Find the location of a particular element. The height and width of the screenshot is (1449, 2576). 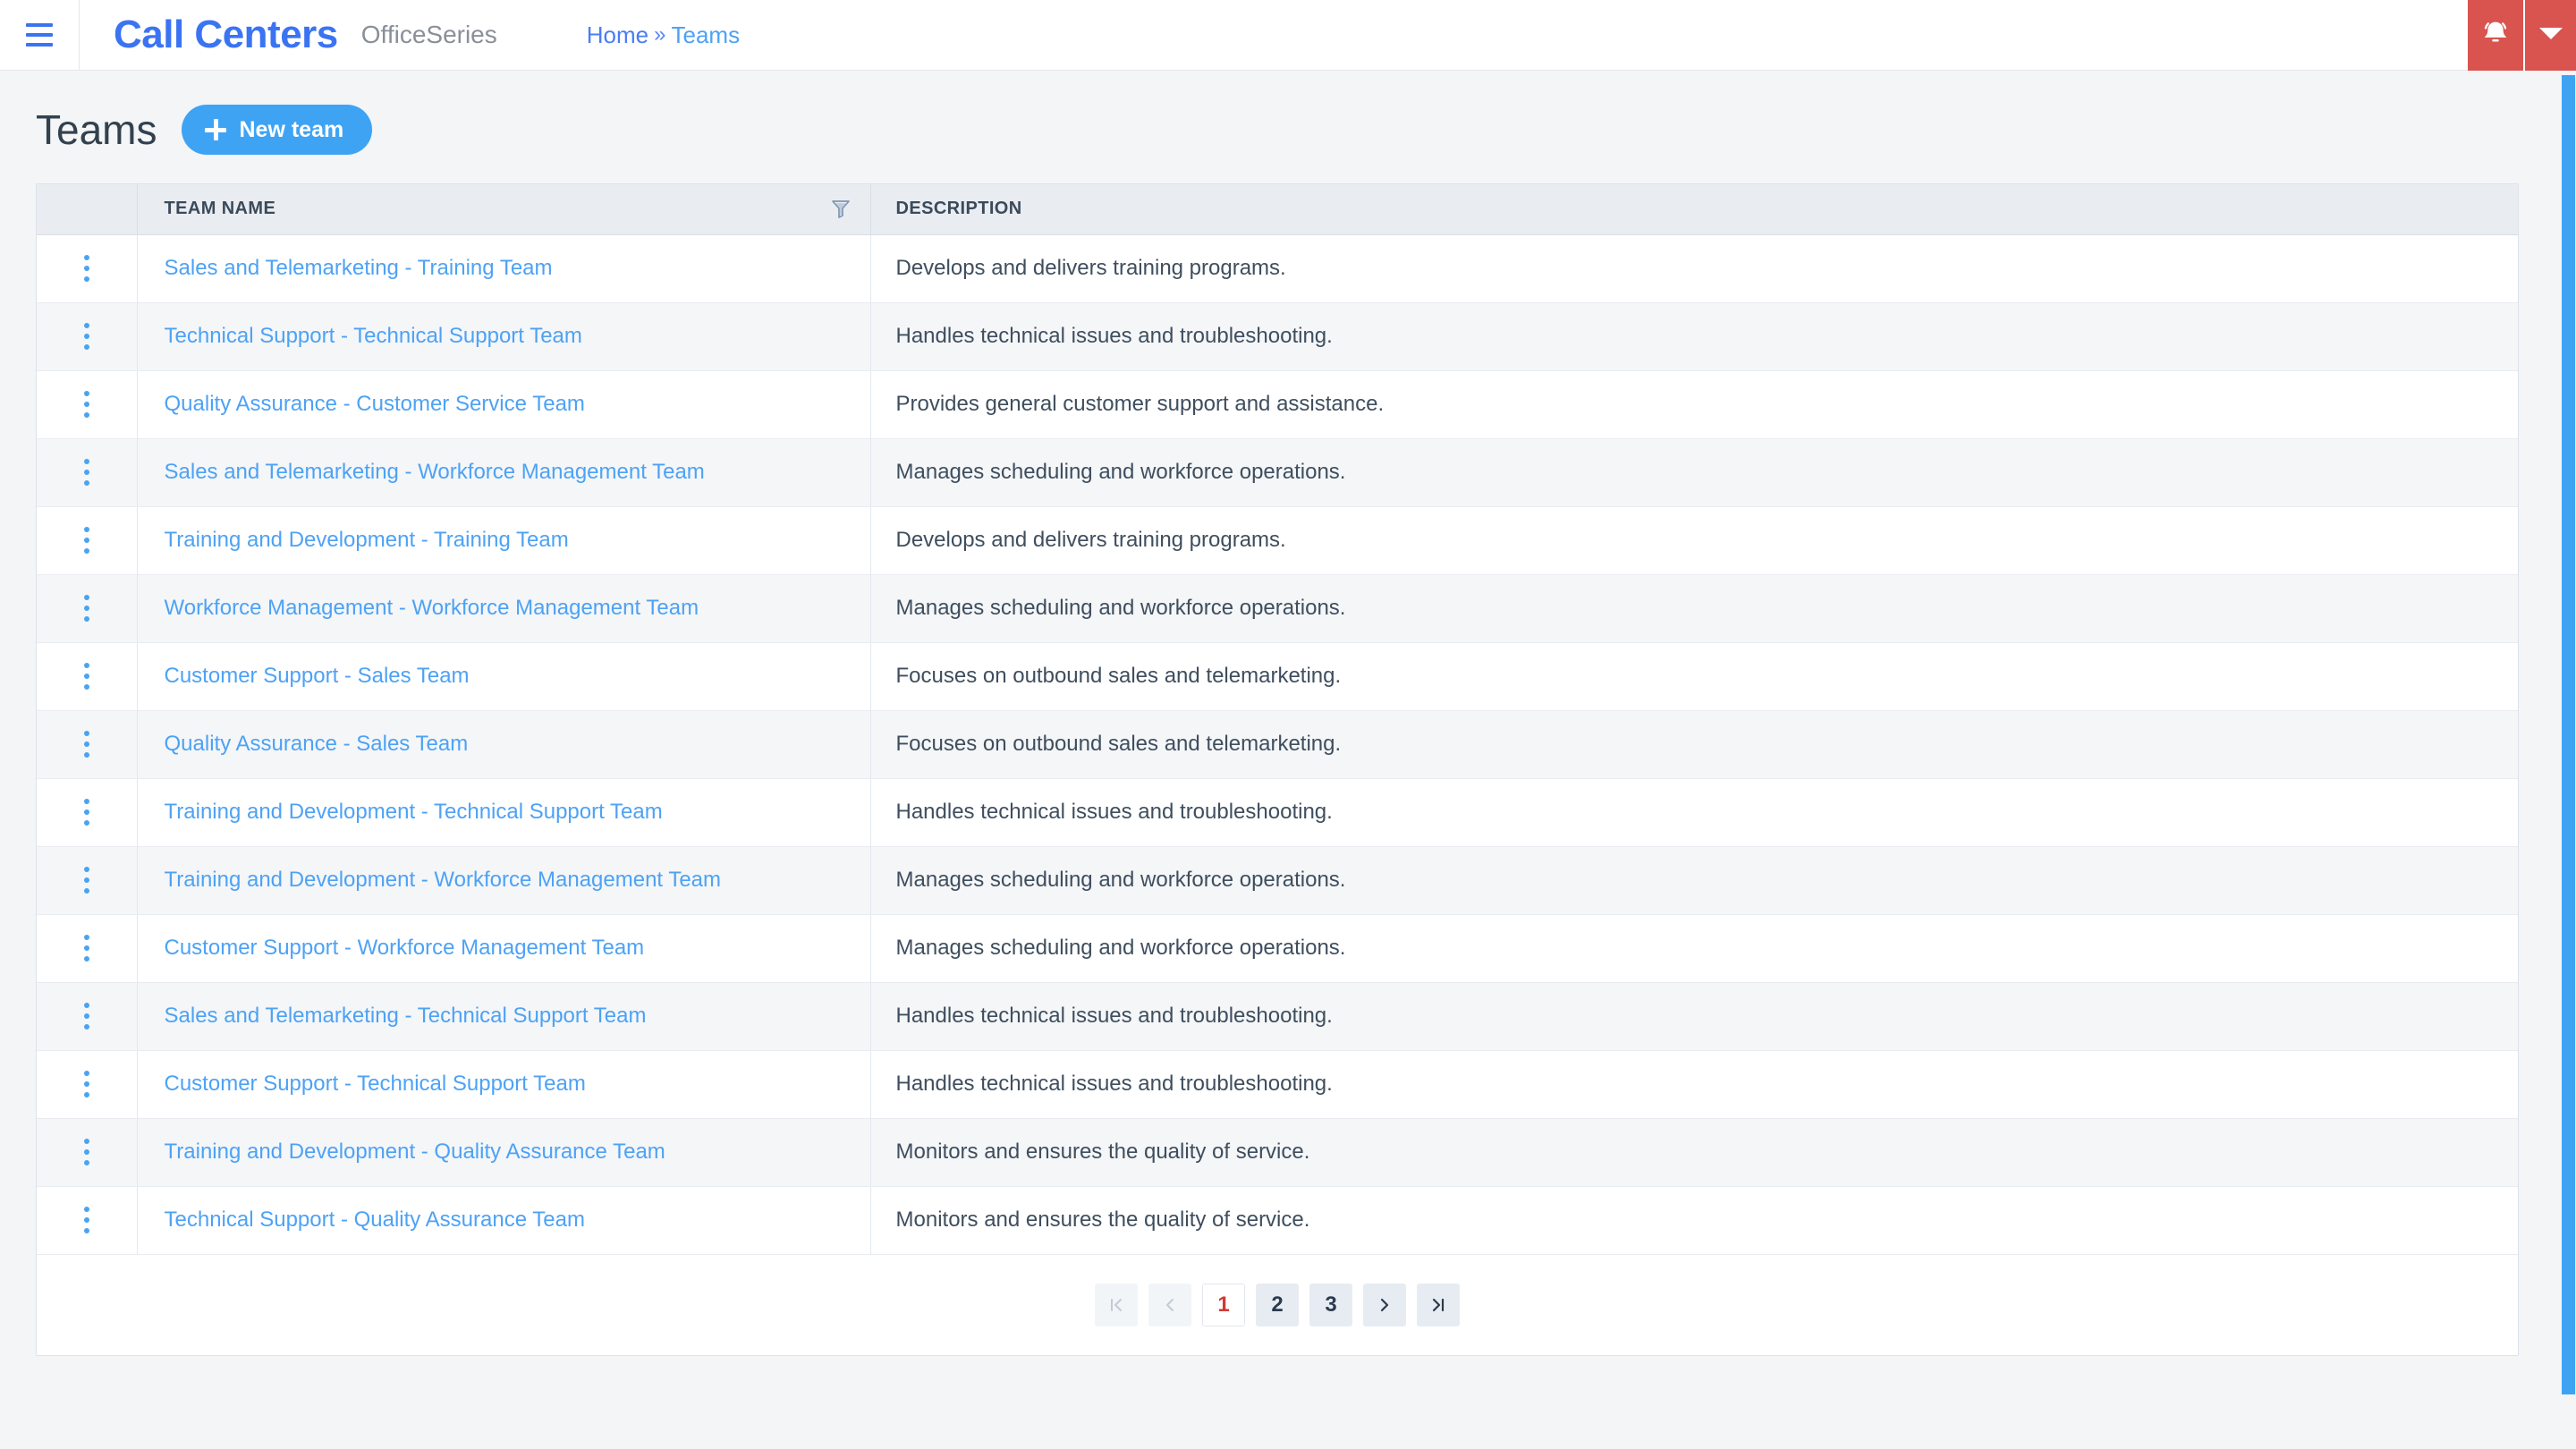

hamburger-menu-icon is located at coordinates (39, 35).